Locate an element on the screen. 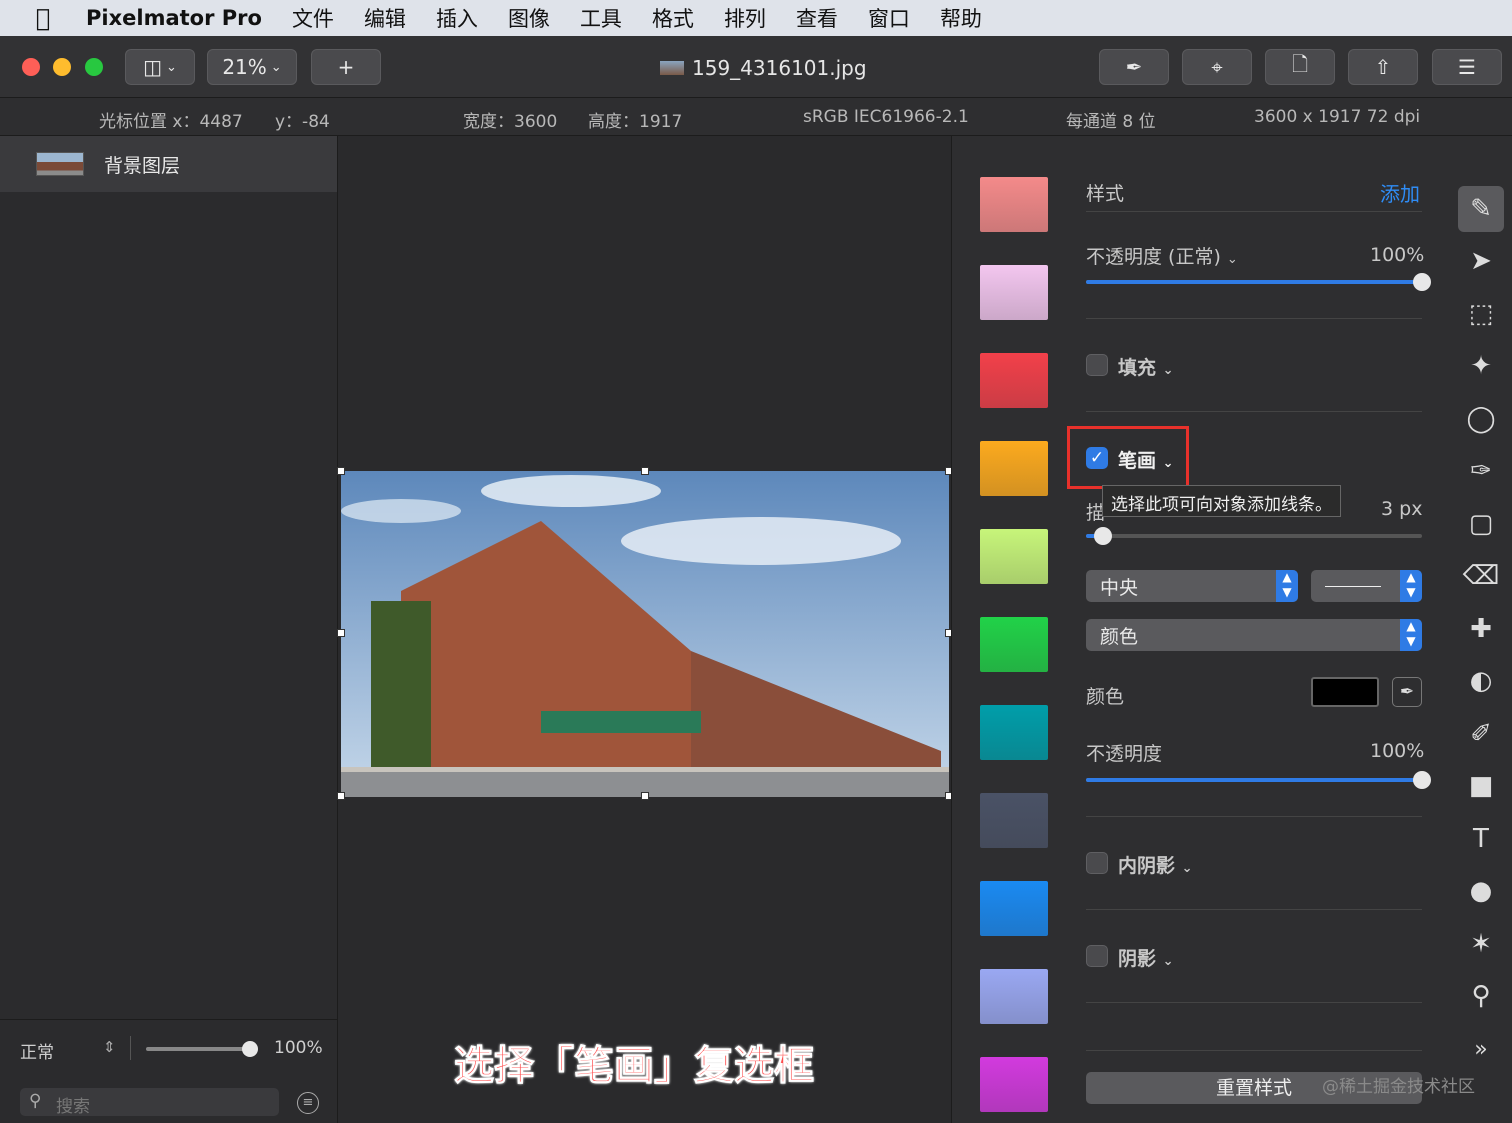  image-width: 宽度：3600 is located at coordinates (510, 122).